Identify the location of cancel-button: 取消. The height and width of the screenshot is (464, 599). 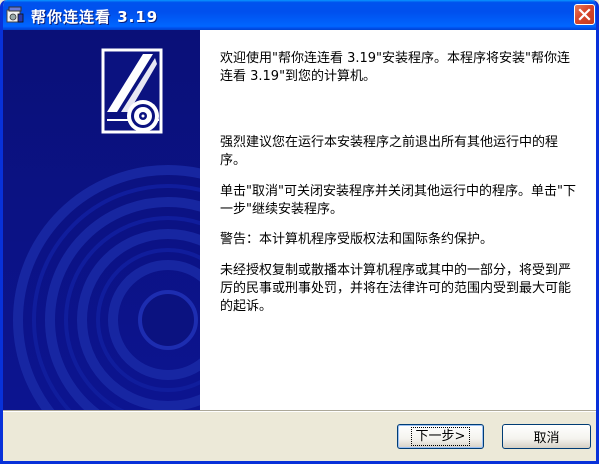
(546, 436).